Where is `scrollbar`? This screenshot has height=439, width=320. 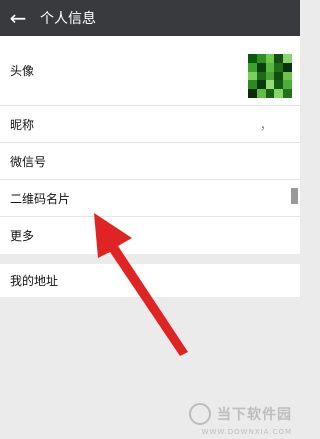
scrollbar is located at coordinates (294, 196).